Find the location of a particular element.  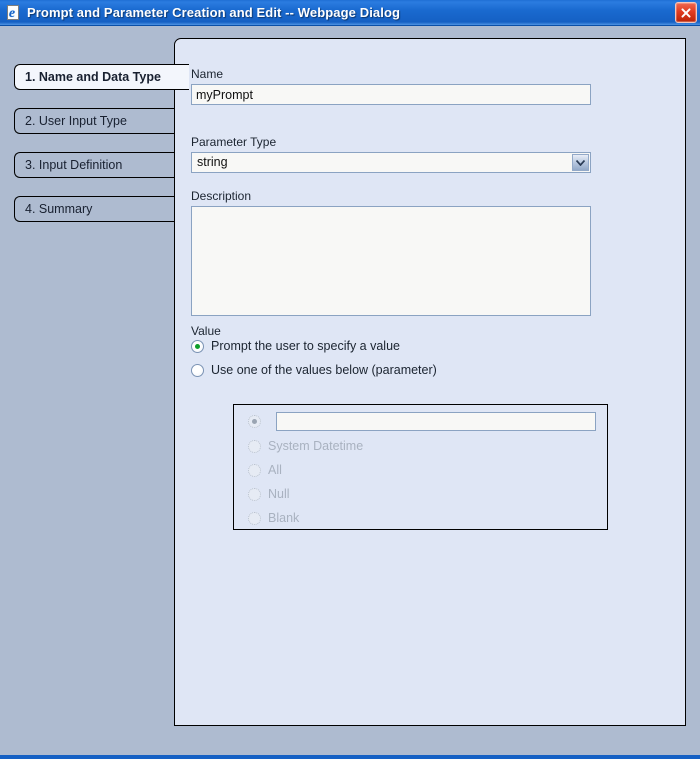

description-textarea is located at coordinates (391, 261).